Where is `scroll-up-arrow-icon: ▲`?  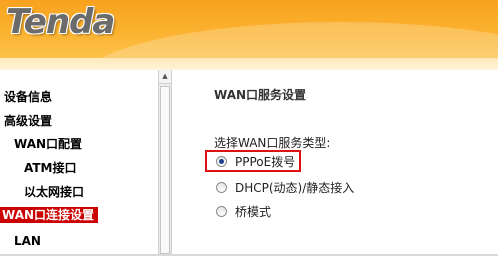
scroll-up-arrow-icon: ▲ is located at coordinates (165, 77).